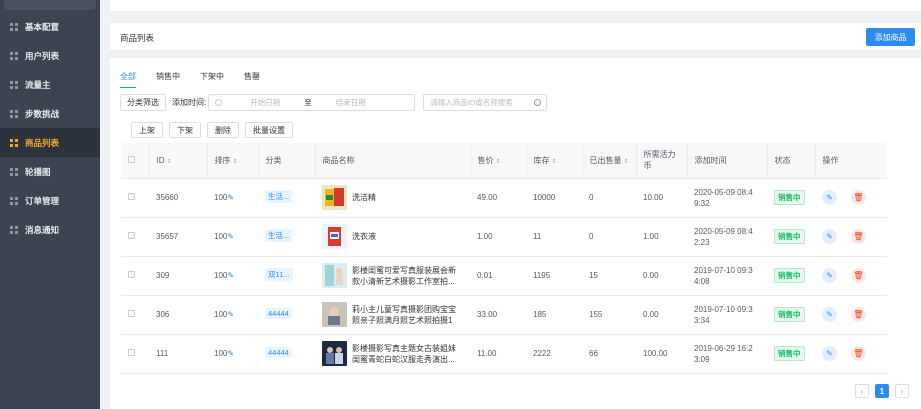 This screenshot has width=921, height=409. What do you see at coordinates (498, 276) in the screenshot?
I see `cell-price: 0.01` at bounding box center [498, 276].